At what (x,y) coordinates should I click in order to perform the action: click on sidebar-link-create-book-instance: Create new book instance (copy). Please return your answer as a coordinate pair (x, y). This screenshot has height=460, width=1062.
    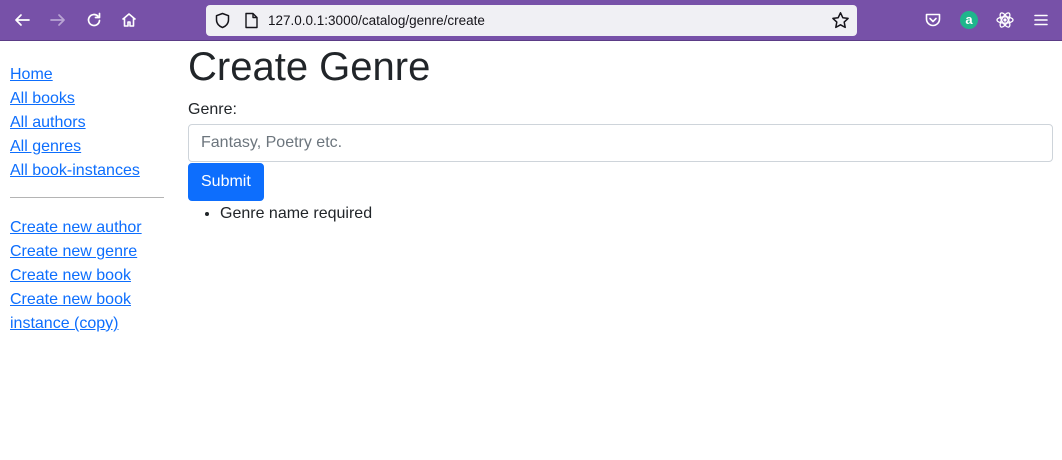
    Looking at the image, I should click on (80, 312).